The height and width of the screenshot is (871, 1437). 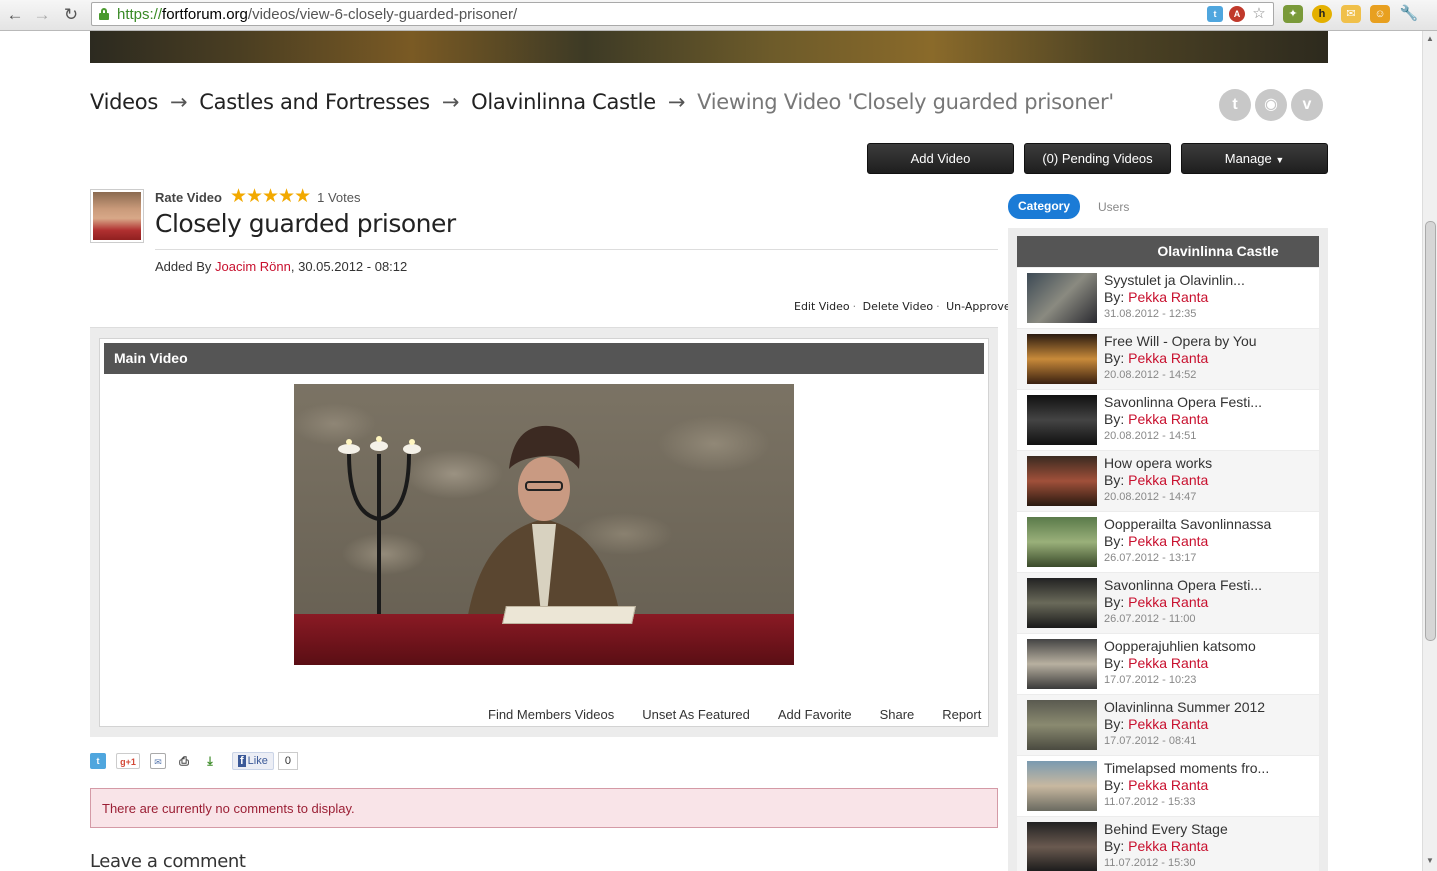 What do you see at coordinates (1351, 14) in the screenshot?
I see `mail-icon: ✉` at bounding box center [1351, 14].